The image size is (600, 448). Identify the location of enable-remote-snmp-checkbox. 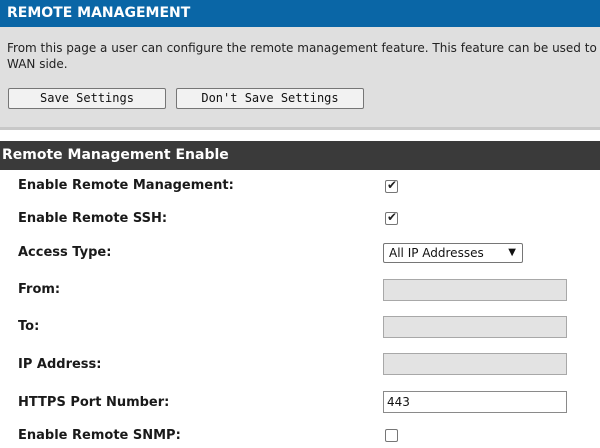
(391, 435).